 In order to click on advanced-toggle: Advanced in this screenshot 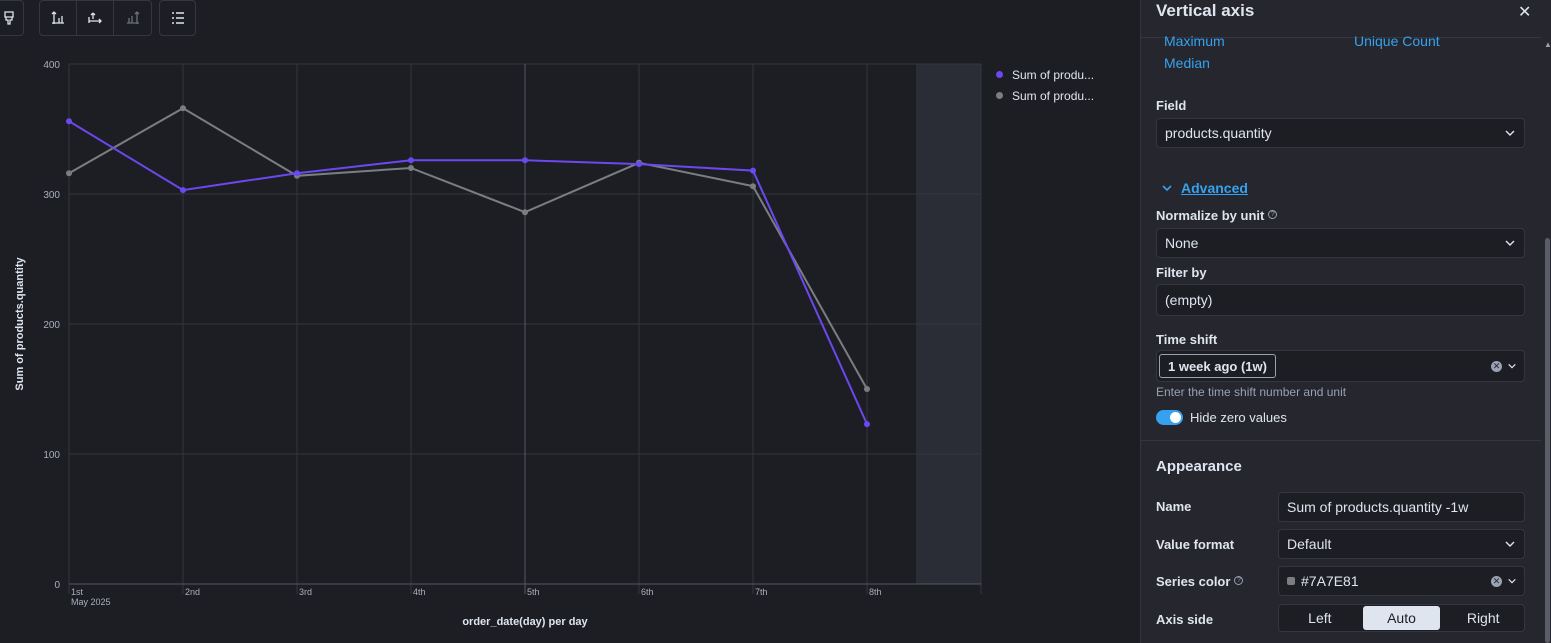, I will do `click(1204, 188)`.